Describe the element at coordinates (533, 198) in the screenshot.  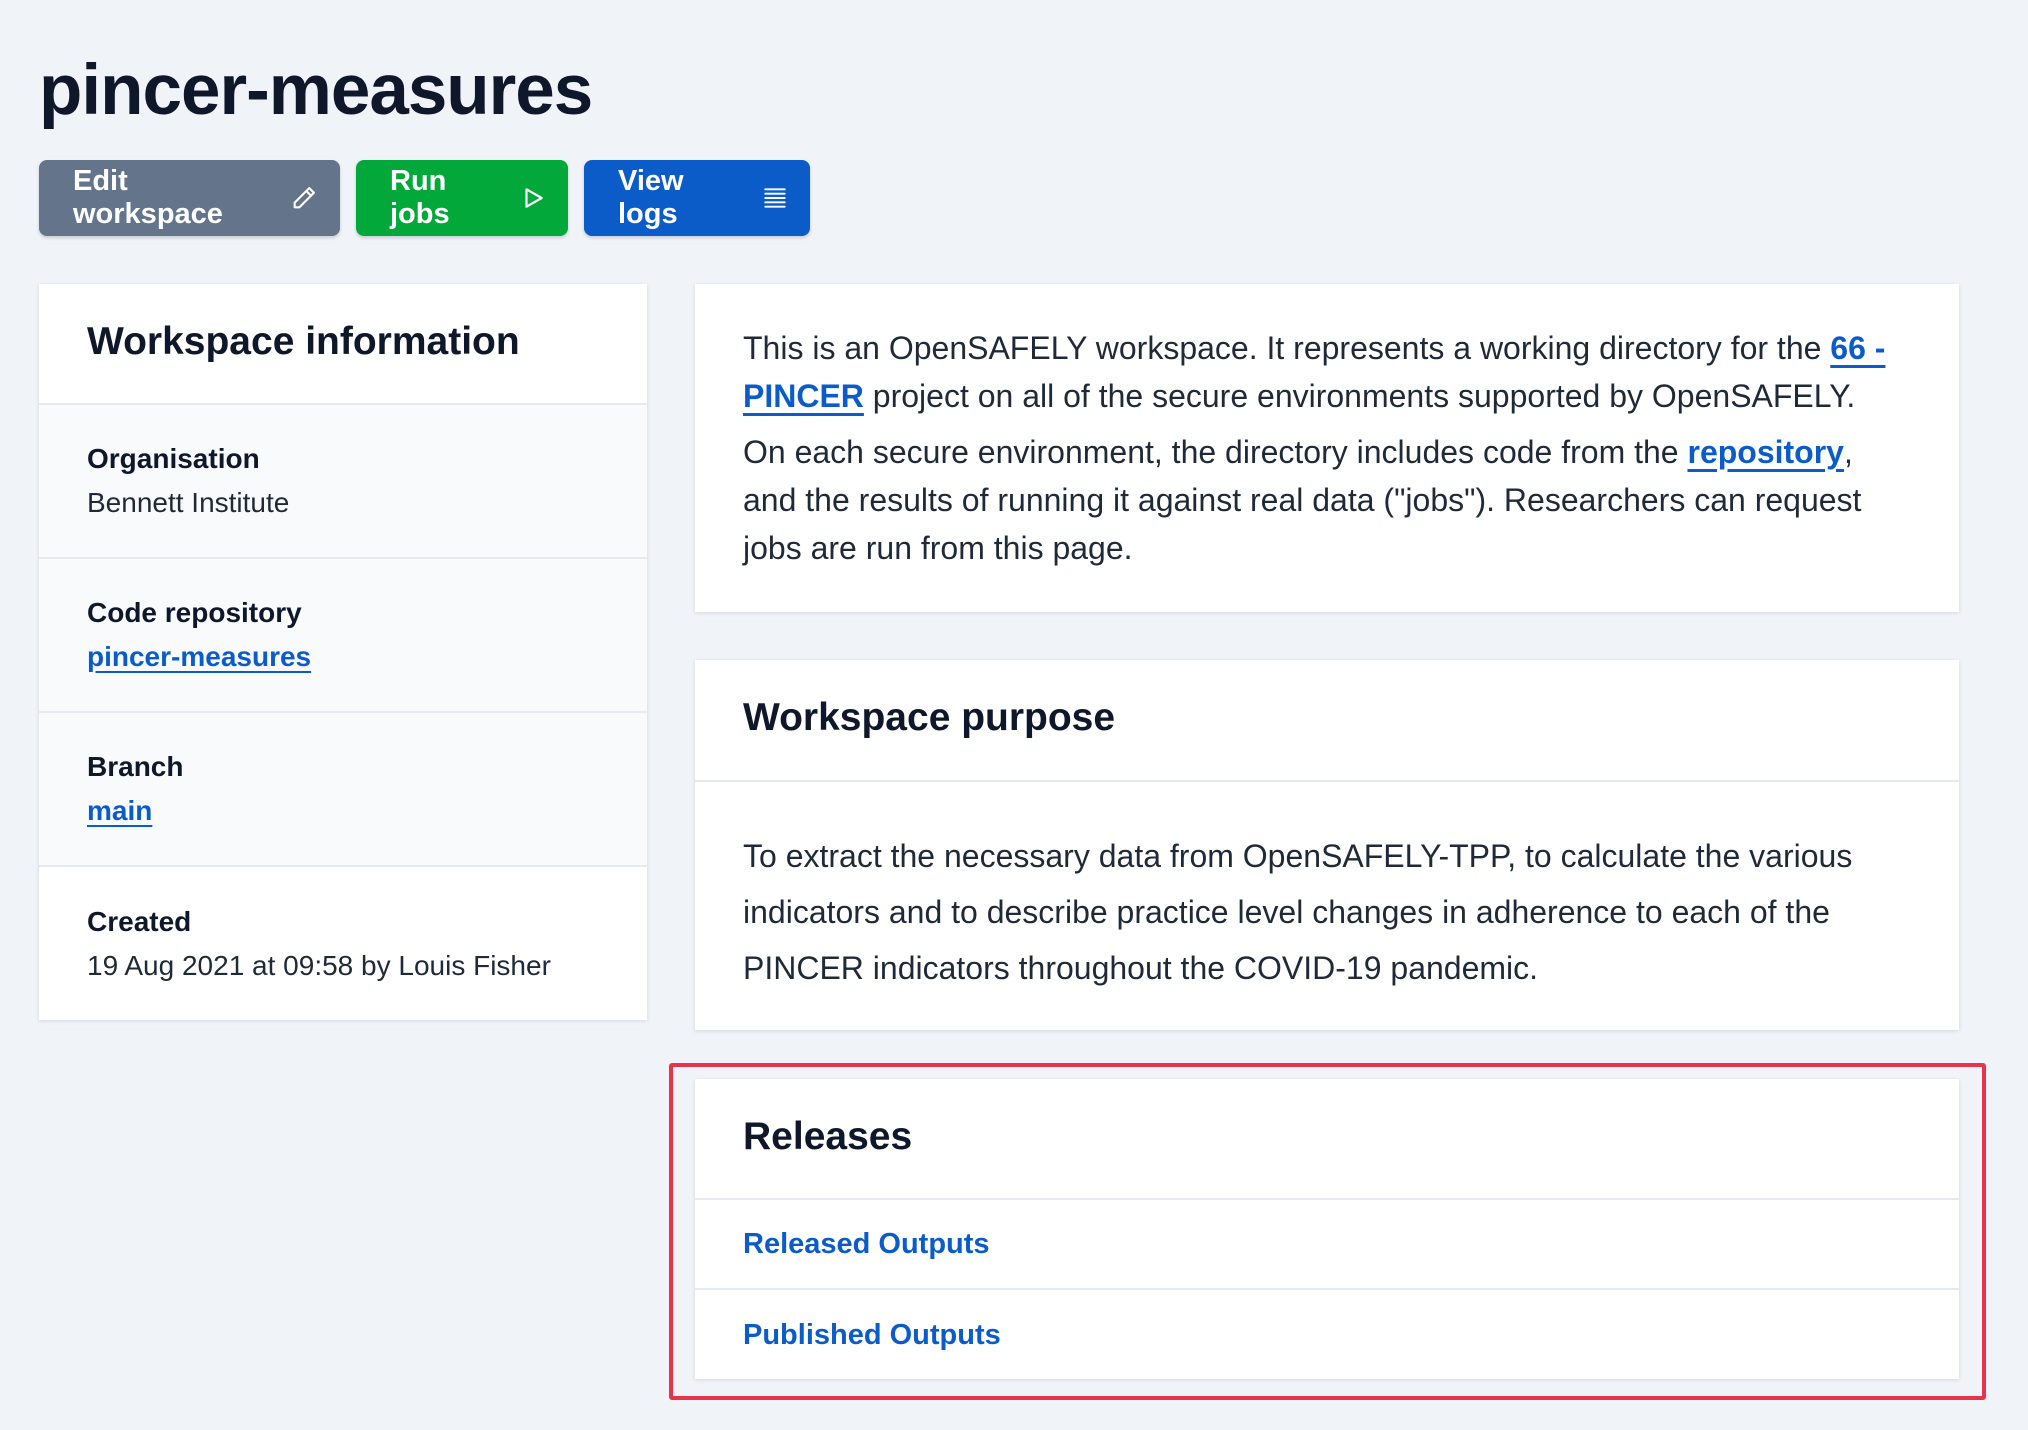
I see `play-icon` at that location.